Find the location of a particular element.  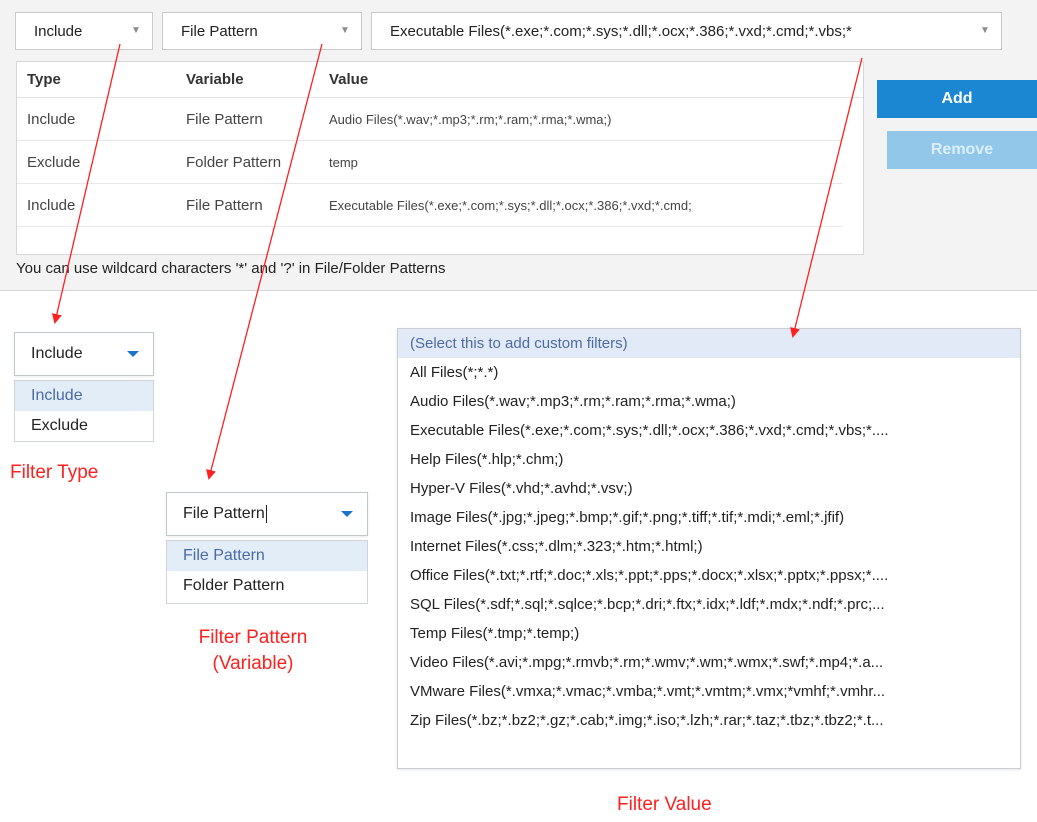

filter-type-options: Include Exclude is located at coordinates (84, 411).